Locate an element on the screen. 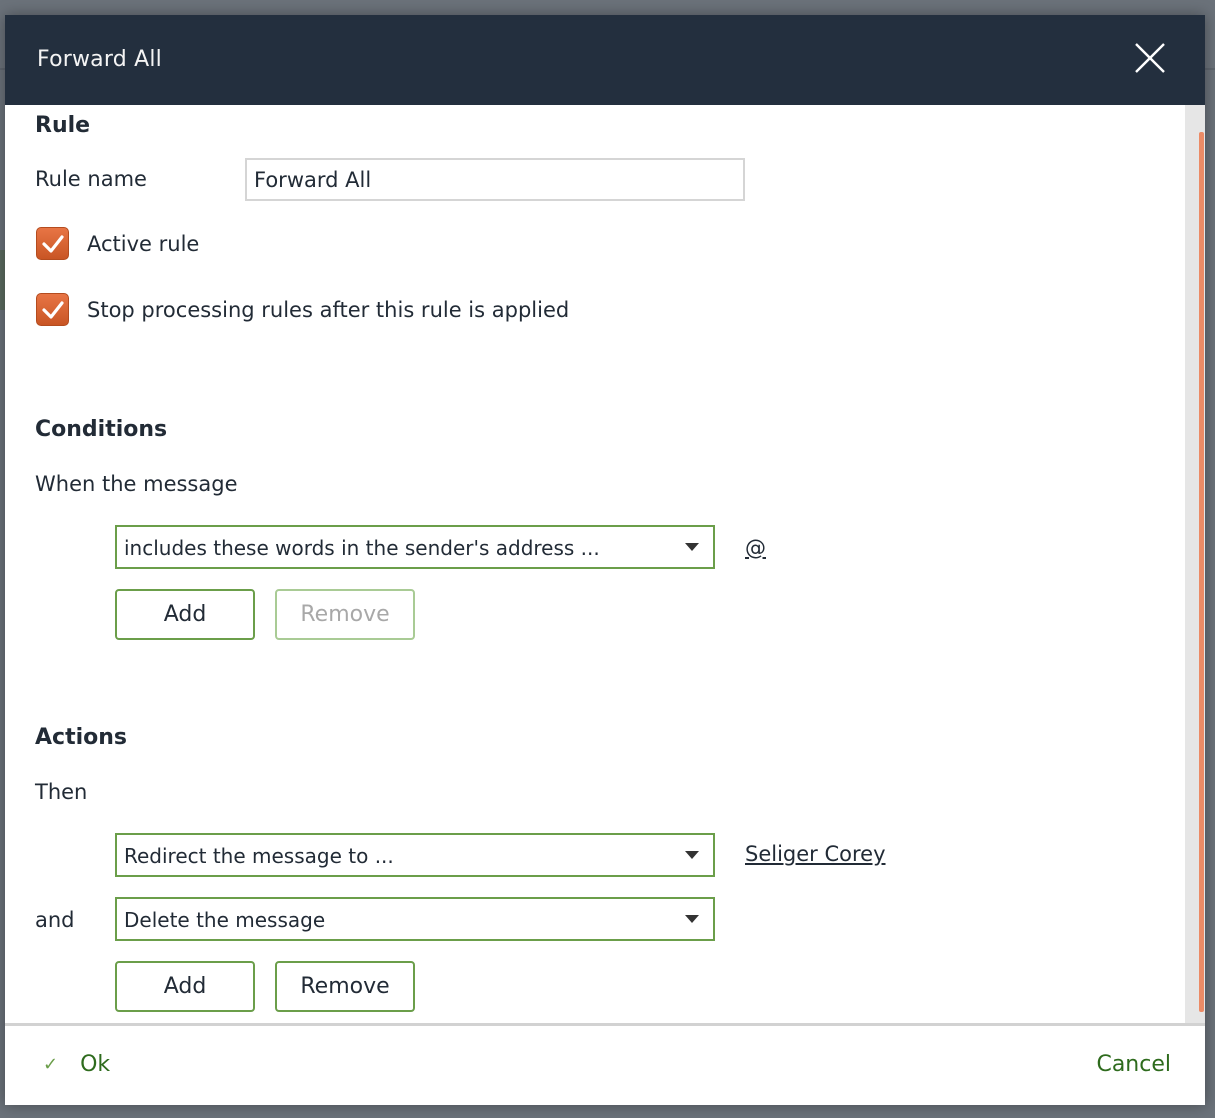 Image resolution: width=1215 pixels, height=1118 pixels. close-icon is located at coordinates (1150, 58).